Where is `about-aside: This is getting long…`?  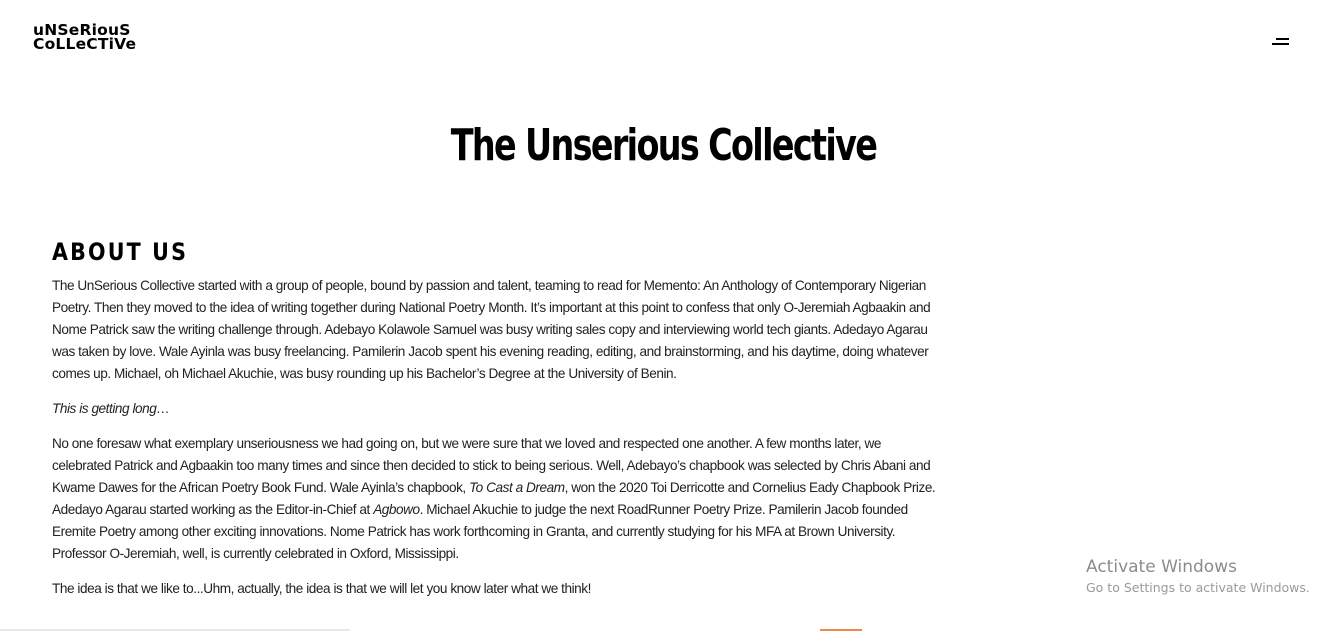
about-aside: This is getting long… is located at coordinates (111, 408).